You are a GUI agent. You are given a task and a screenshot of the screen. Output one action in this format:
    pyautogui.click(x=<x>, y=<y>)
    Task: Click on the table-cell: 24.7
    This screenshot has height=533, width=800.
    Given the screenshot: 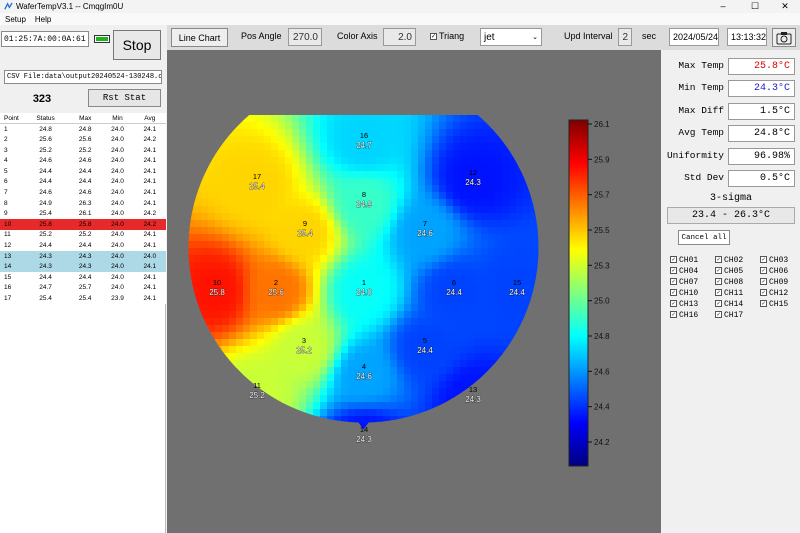 What is the action you would take?
    pyautogui.click(x=45, y=288)
    